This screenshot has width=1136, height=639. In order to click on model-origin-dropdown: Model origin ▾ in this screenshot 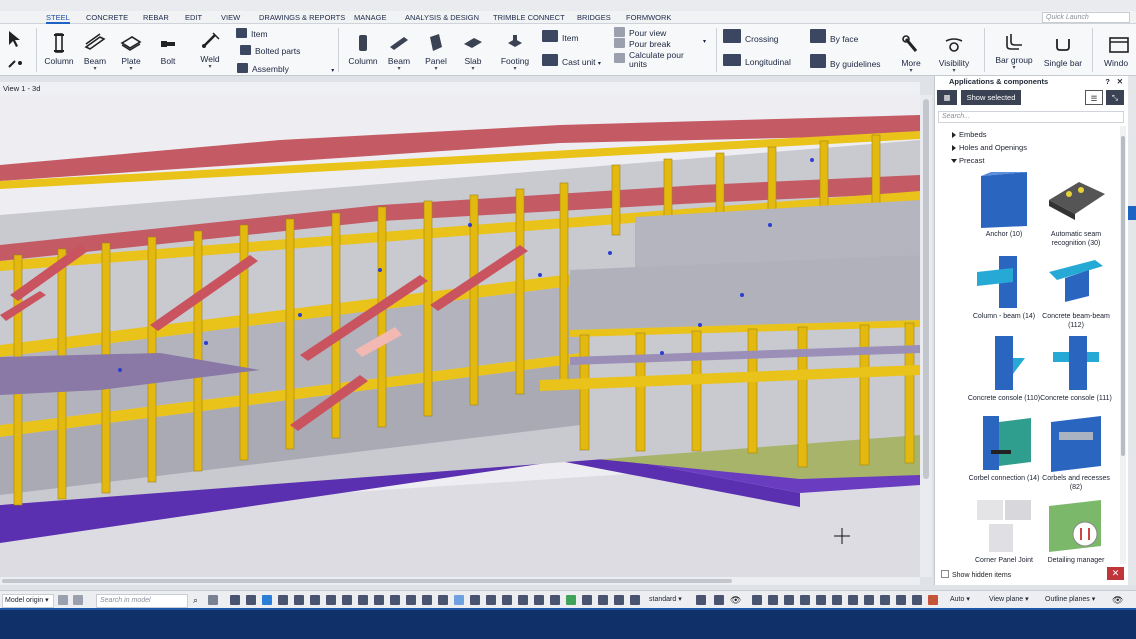, I will do `click(28, 601)`.